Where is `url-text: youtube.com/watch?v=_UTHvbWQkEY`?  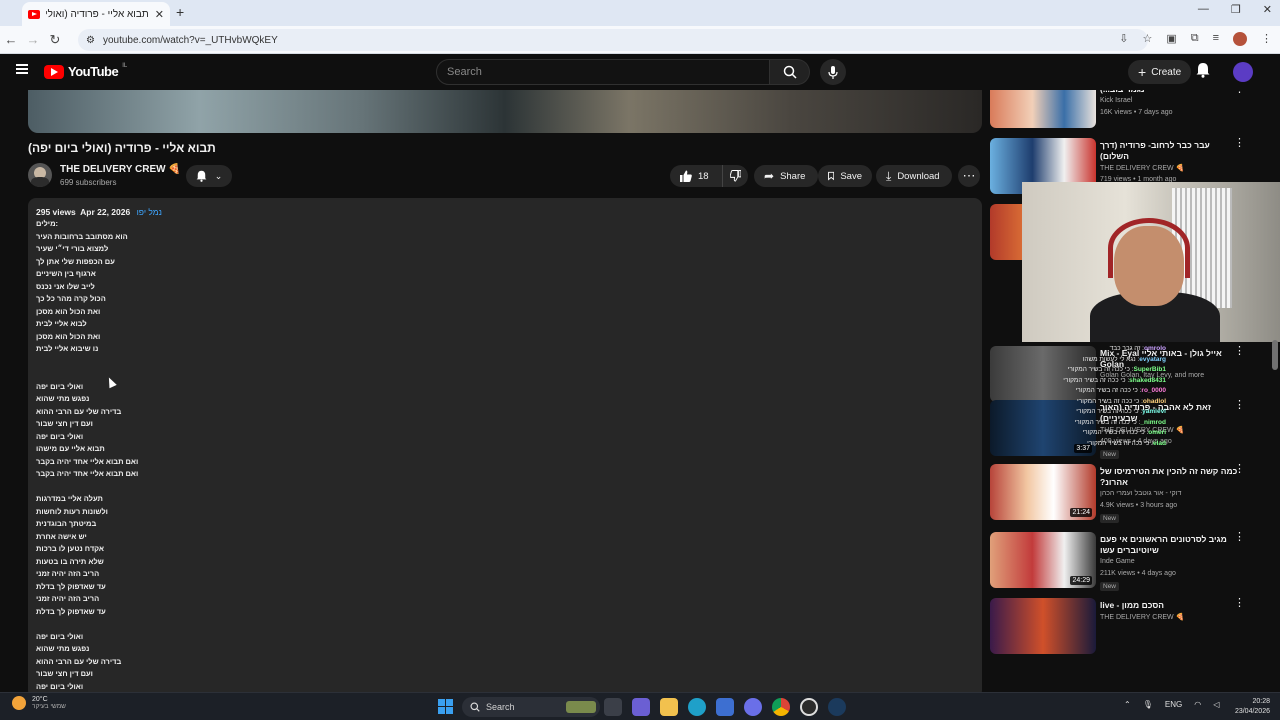
url-text: youtube.com/watch?v=_UTHvbWQkEY is located at coordinates (190, 40).